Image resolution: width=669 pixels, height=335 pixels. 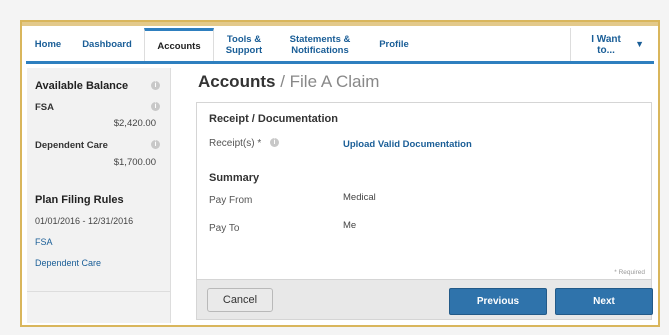 I want to click on nav-accounts-label: Accounts, so click(x=179, y=46).